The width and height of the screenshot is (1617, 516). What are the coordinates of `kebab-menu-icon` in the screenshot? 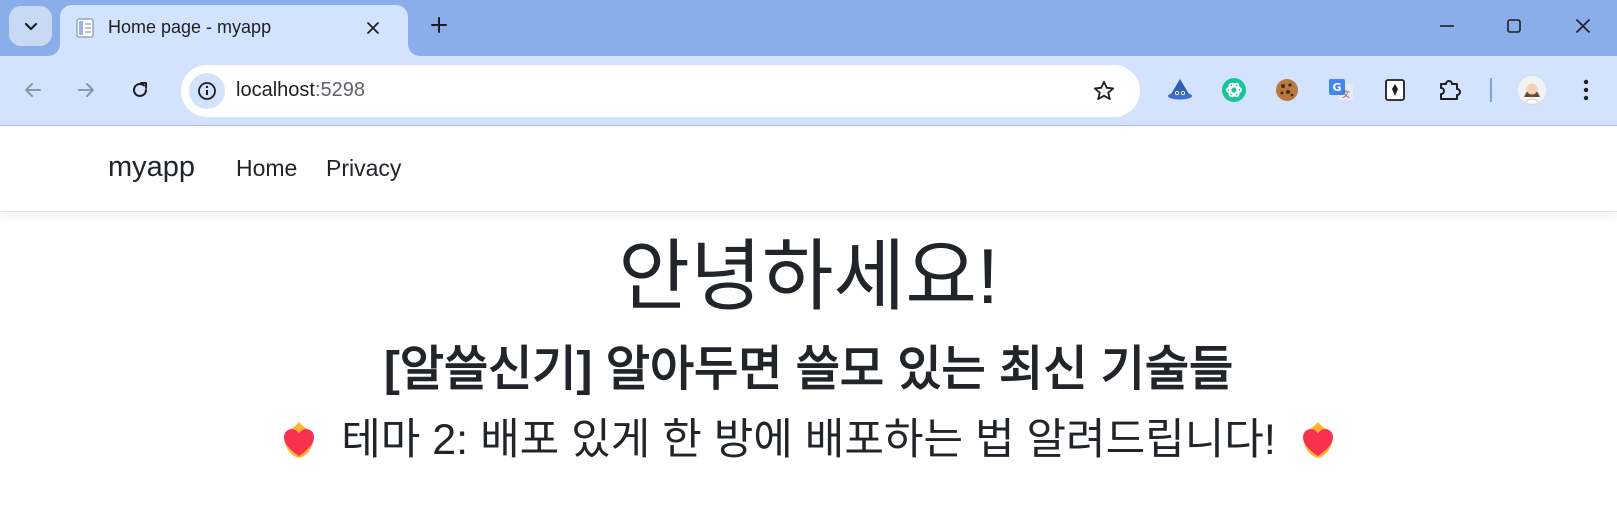 It's located at (1586, 90).